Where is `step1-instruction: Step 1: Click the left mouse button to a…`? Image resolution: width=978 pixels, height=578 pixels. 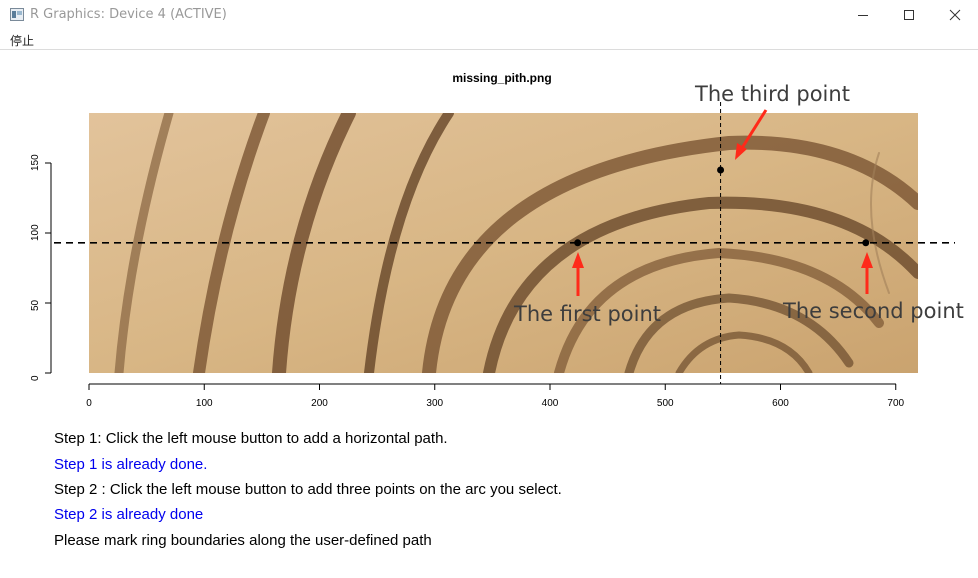
step1-instruction: Step 1: Click the left mouse button to a… is located at coordinates (251, 438).